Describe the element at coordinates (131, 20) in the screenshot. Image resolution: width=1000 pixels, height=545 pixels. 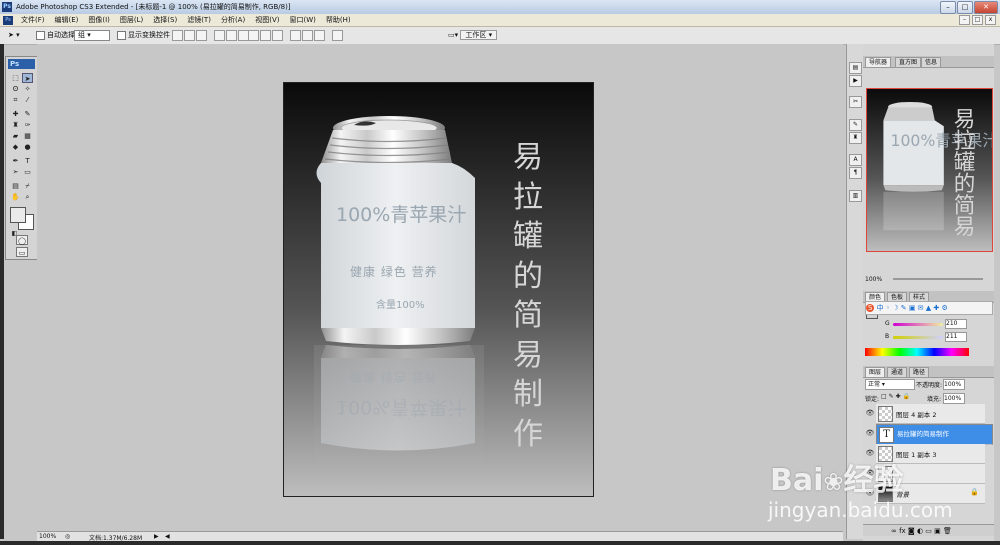
I see `menu-layer: 图层(L)` at that location.